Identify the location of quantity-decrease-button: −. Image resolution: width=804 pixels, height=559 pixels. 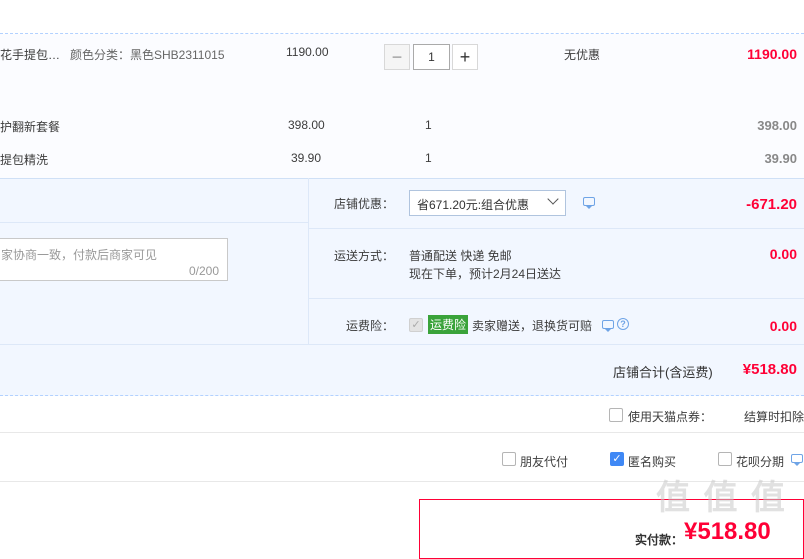
(397, 57).